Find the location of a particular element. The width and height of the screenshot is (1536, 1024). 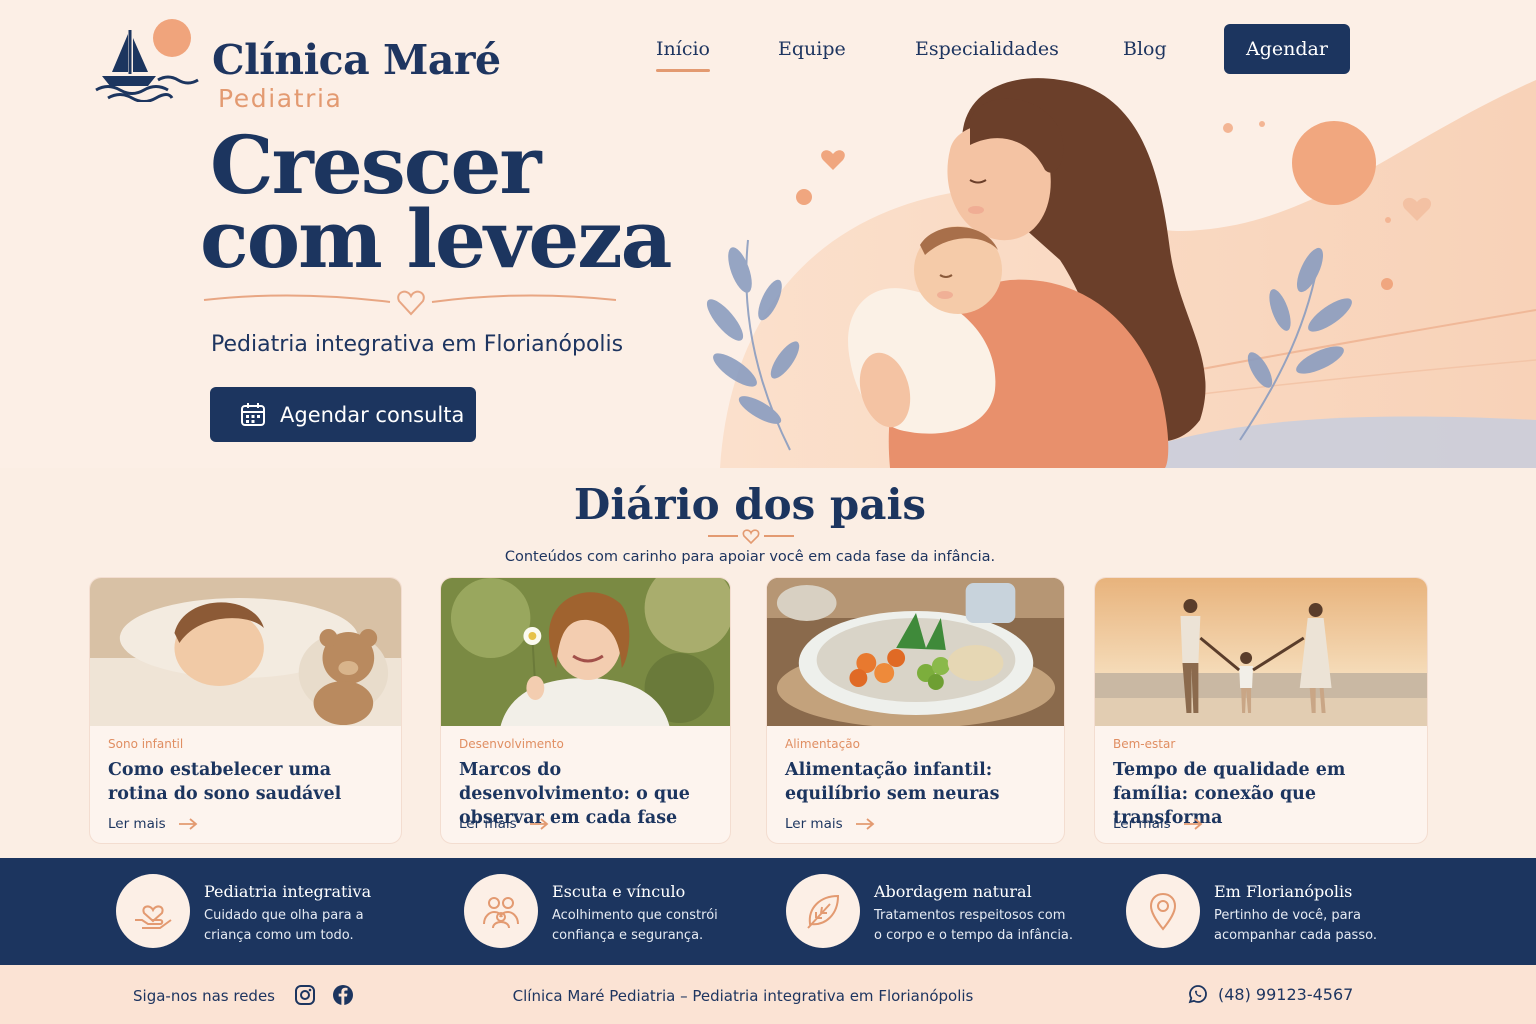

smiling-child-flower-photo is located at coordinates (585, 652).